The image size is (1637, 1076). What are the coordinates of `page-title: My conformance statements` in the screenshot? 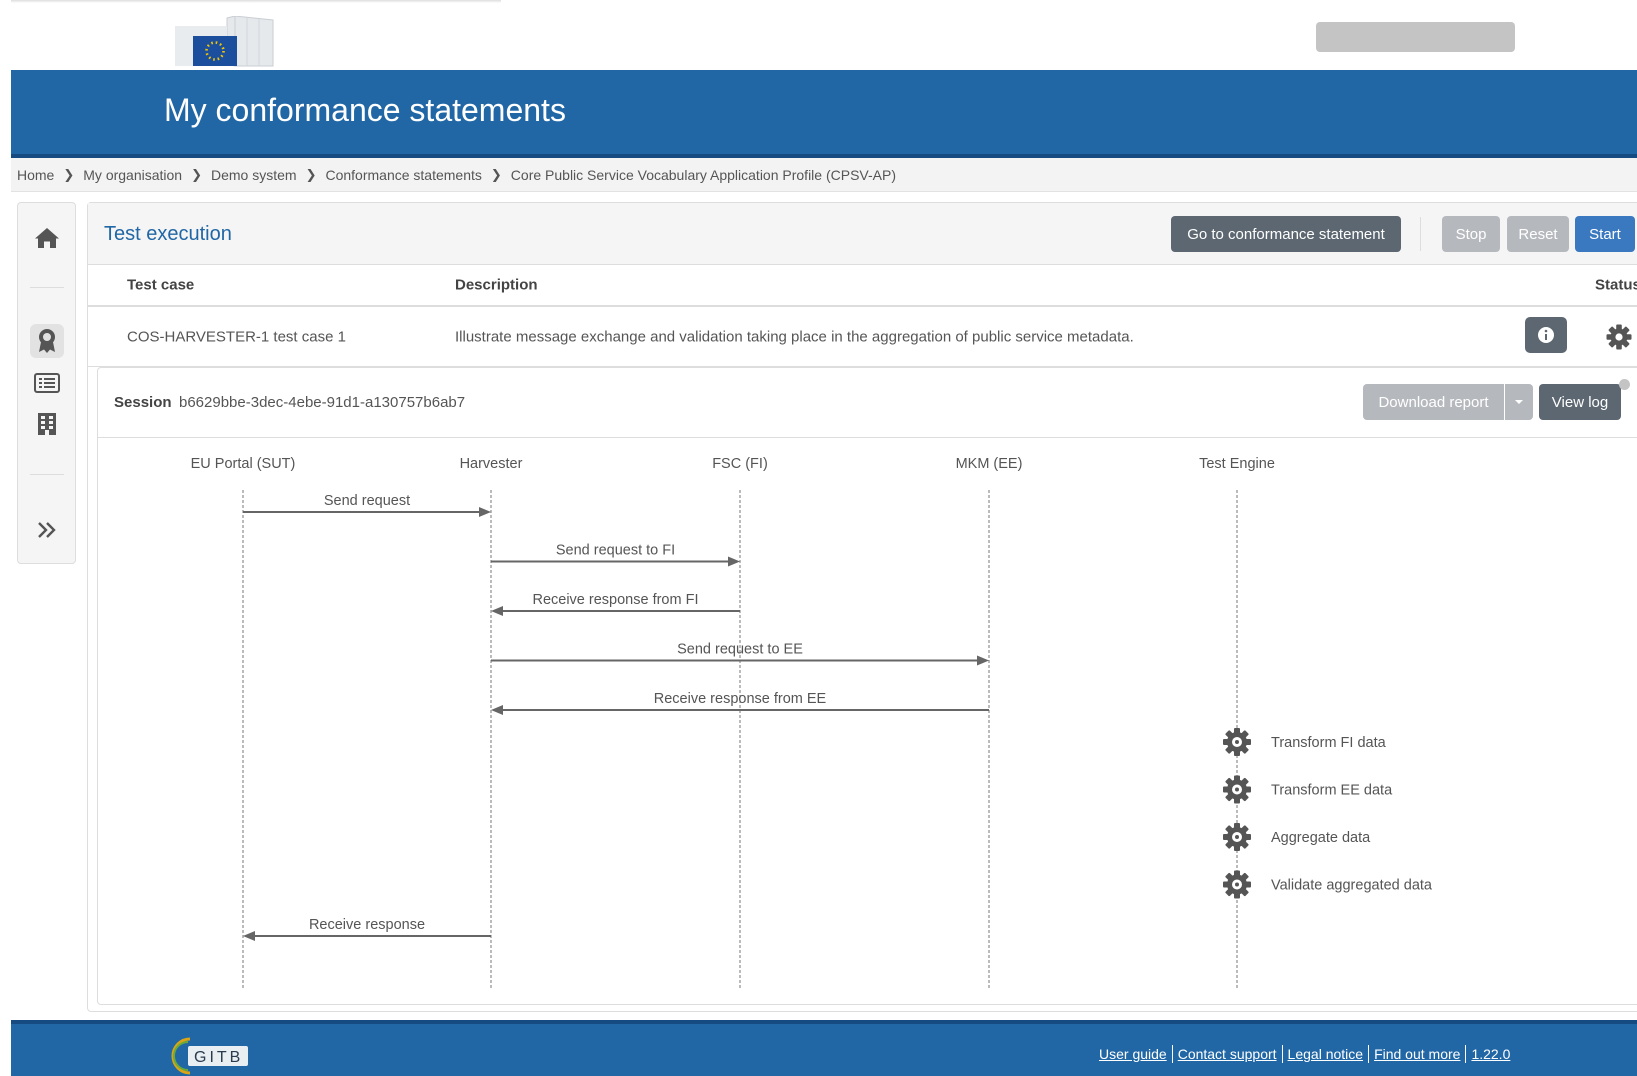 It's located at (365, 110).